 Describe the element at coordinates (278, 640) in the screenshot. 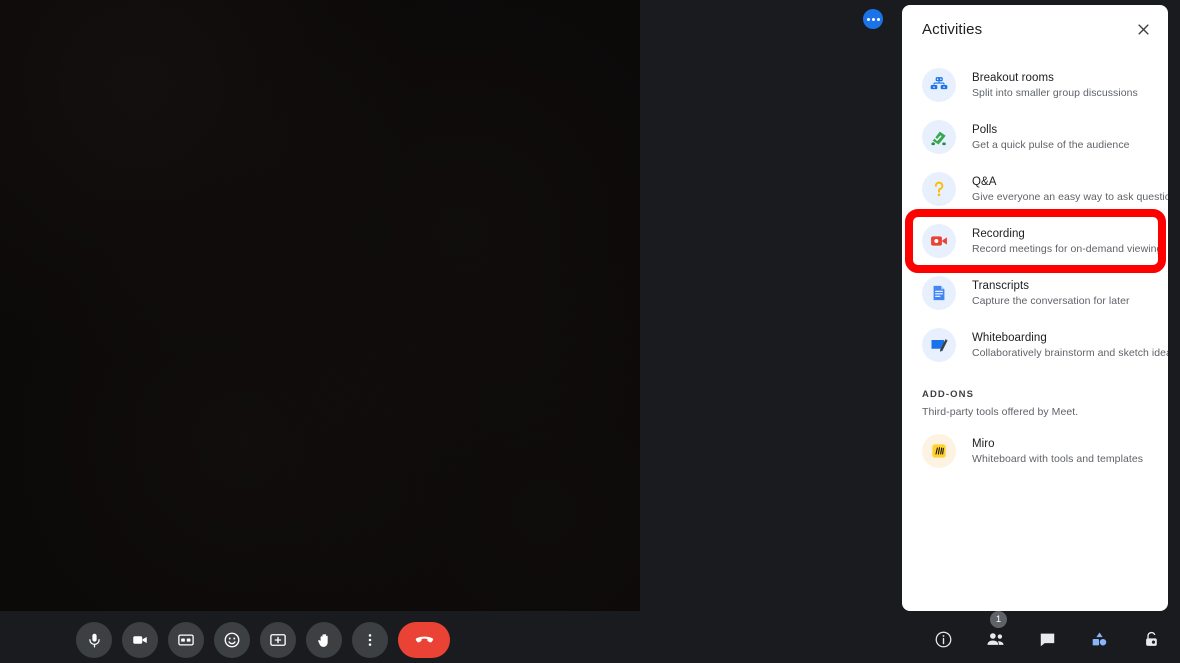

I see `present-now-button` at that location.